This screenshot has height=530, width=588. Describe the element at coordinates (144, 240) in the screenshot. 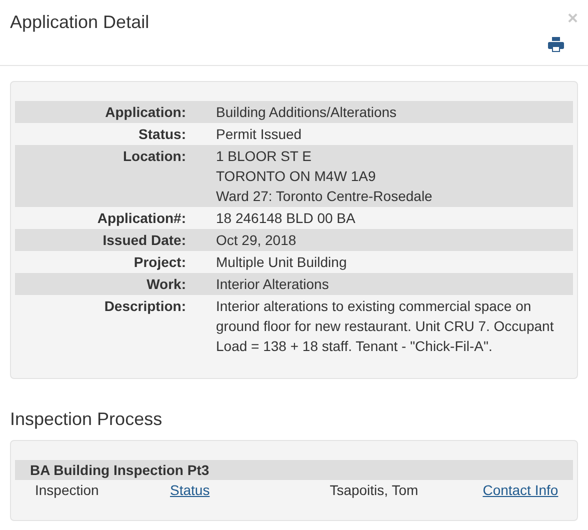

I see `field-label: Issued Date:` at that location.